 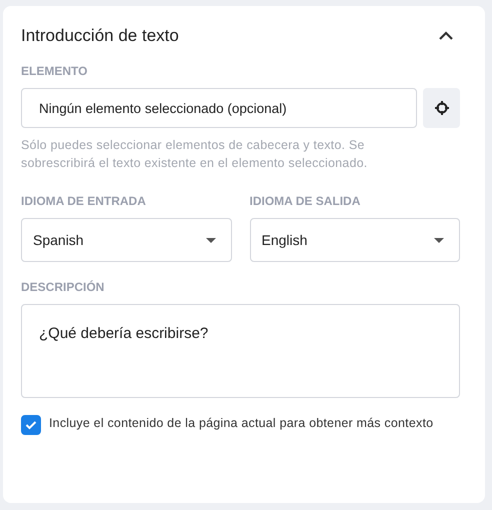 I want to click on chevron-icon, so click(x=446, y=36).